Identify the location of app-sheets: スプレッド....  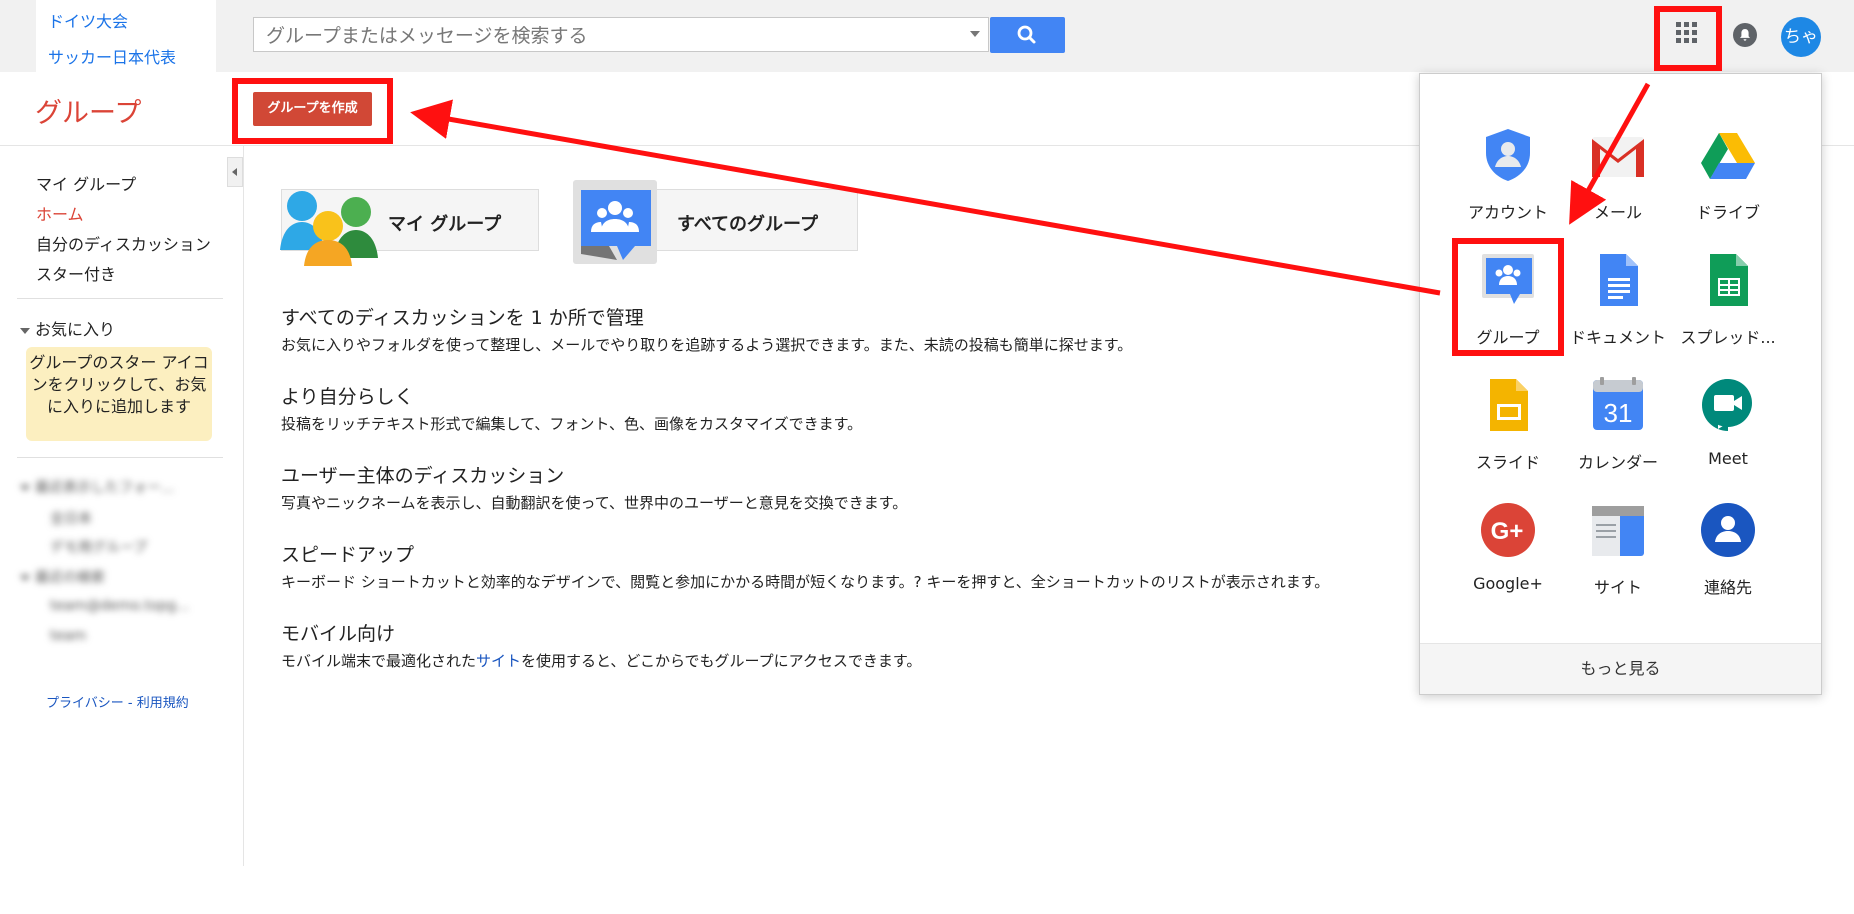
(1728, 308).